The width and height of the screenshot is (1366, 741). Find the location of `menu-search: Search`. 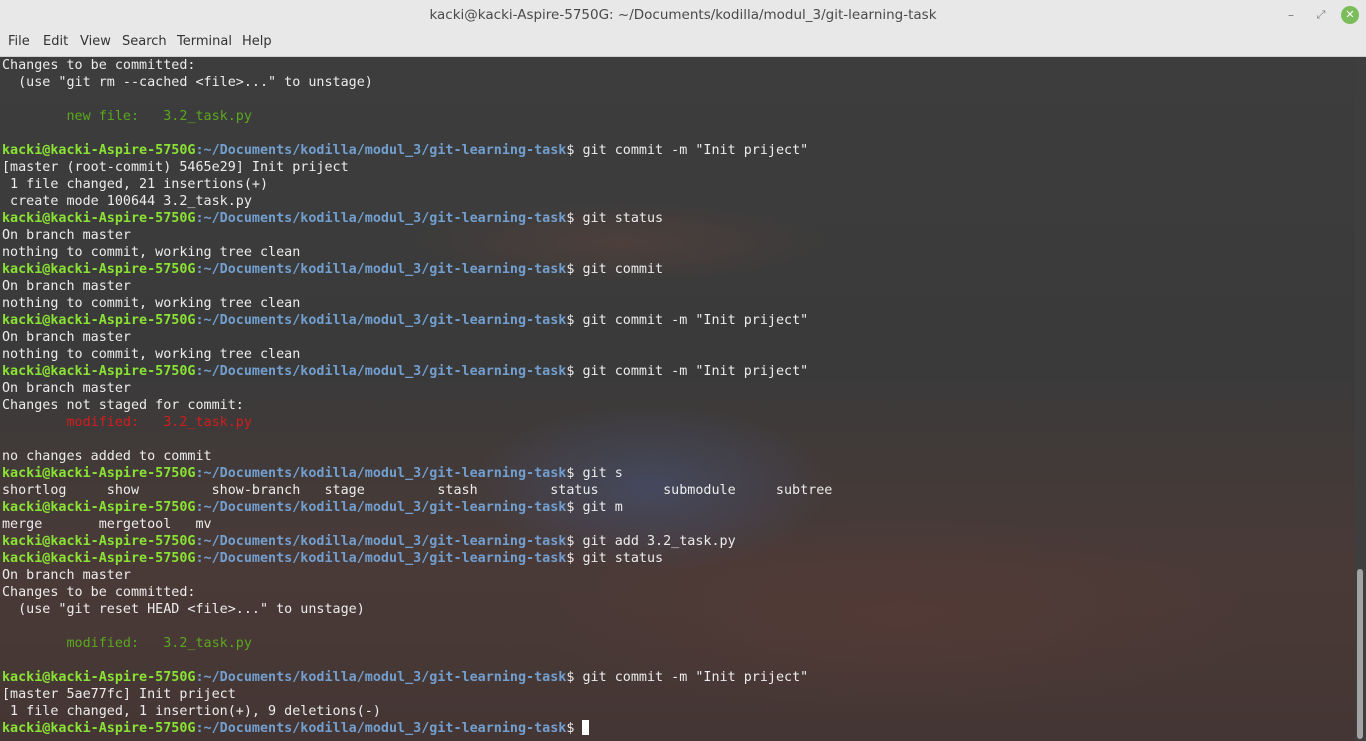

menu-search: Search is located at coordinates (144, 41).